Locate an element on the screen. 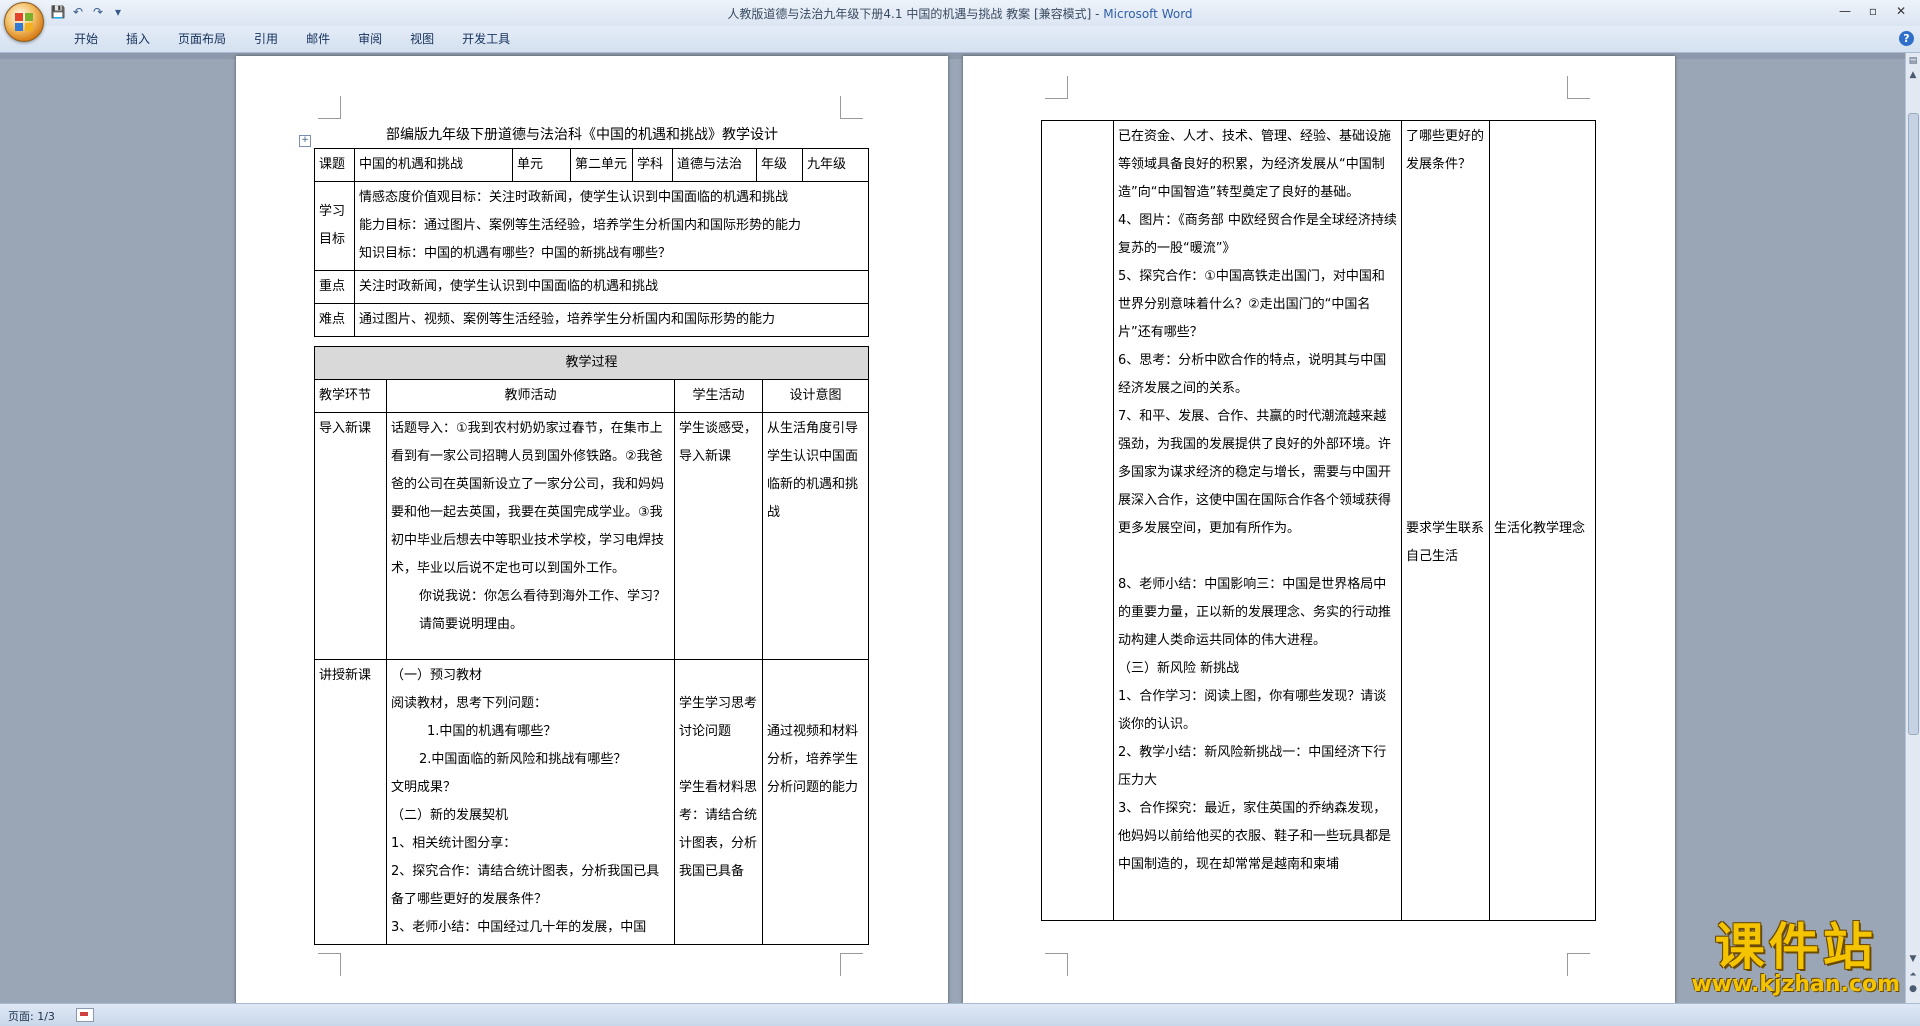 This screenshot has width=1920, height=1026. watermark-text: 课件站 is located at coordinates (1795, 946).